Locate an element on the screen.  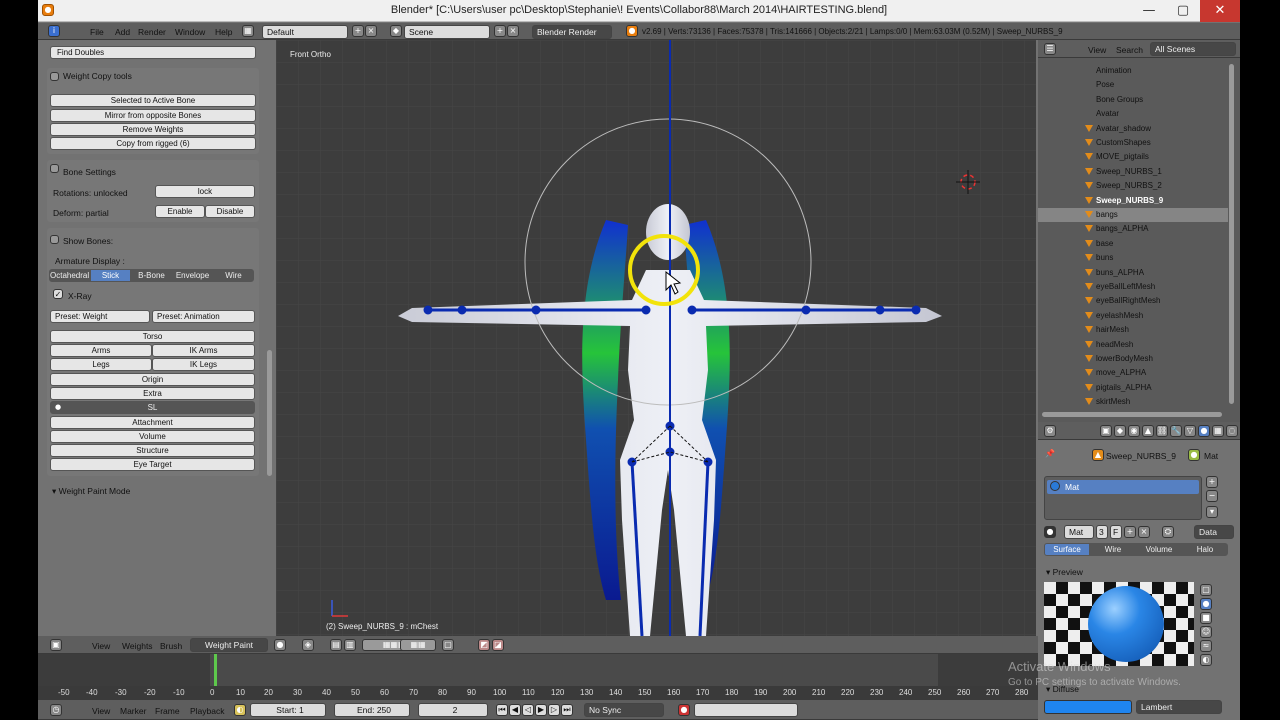
material-slot-selected: Mat is located at coordinates (1123, 487).